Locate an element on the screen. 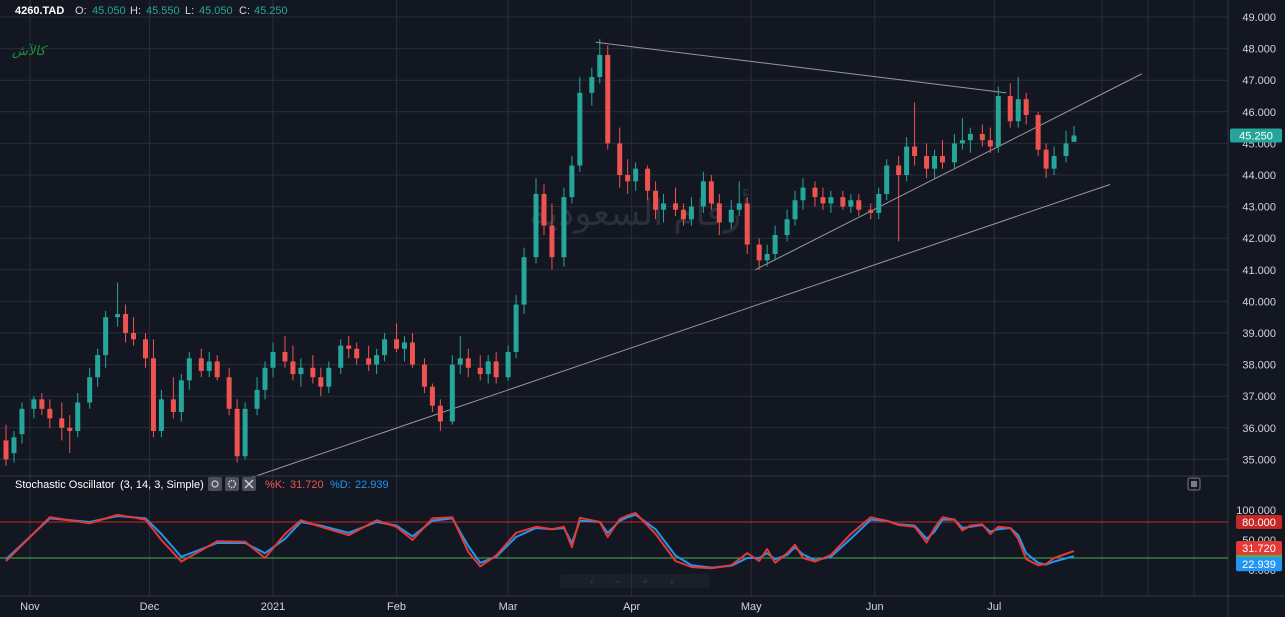  high-value: 45.550 is located at coordinates (163, 11).